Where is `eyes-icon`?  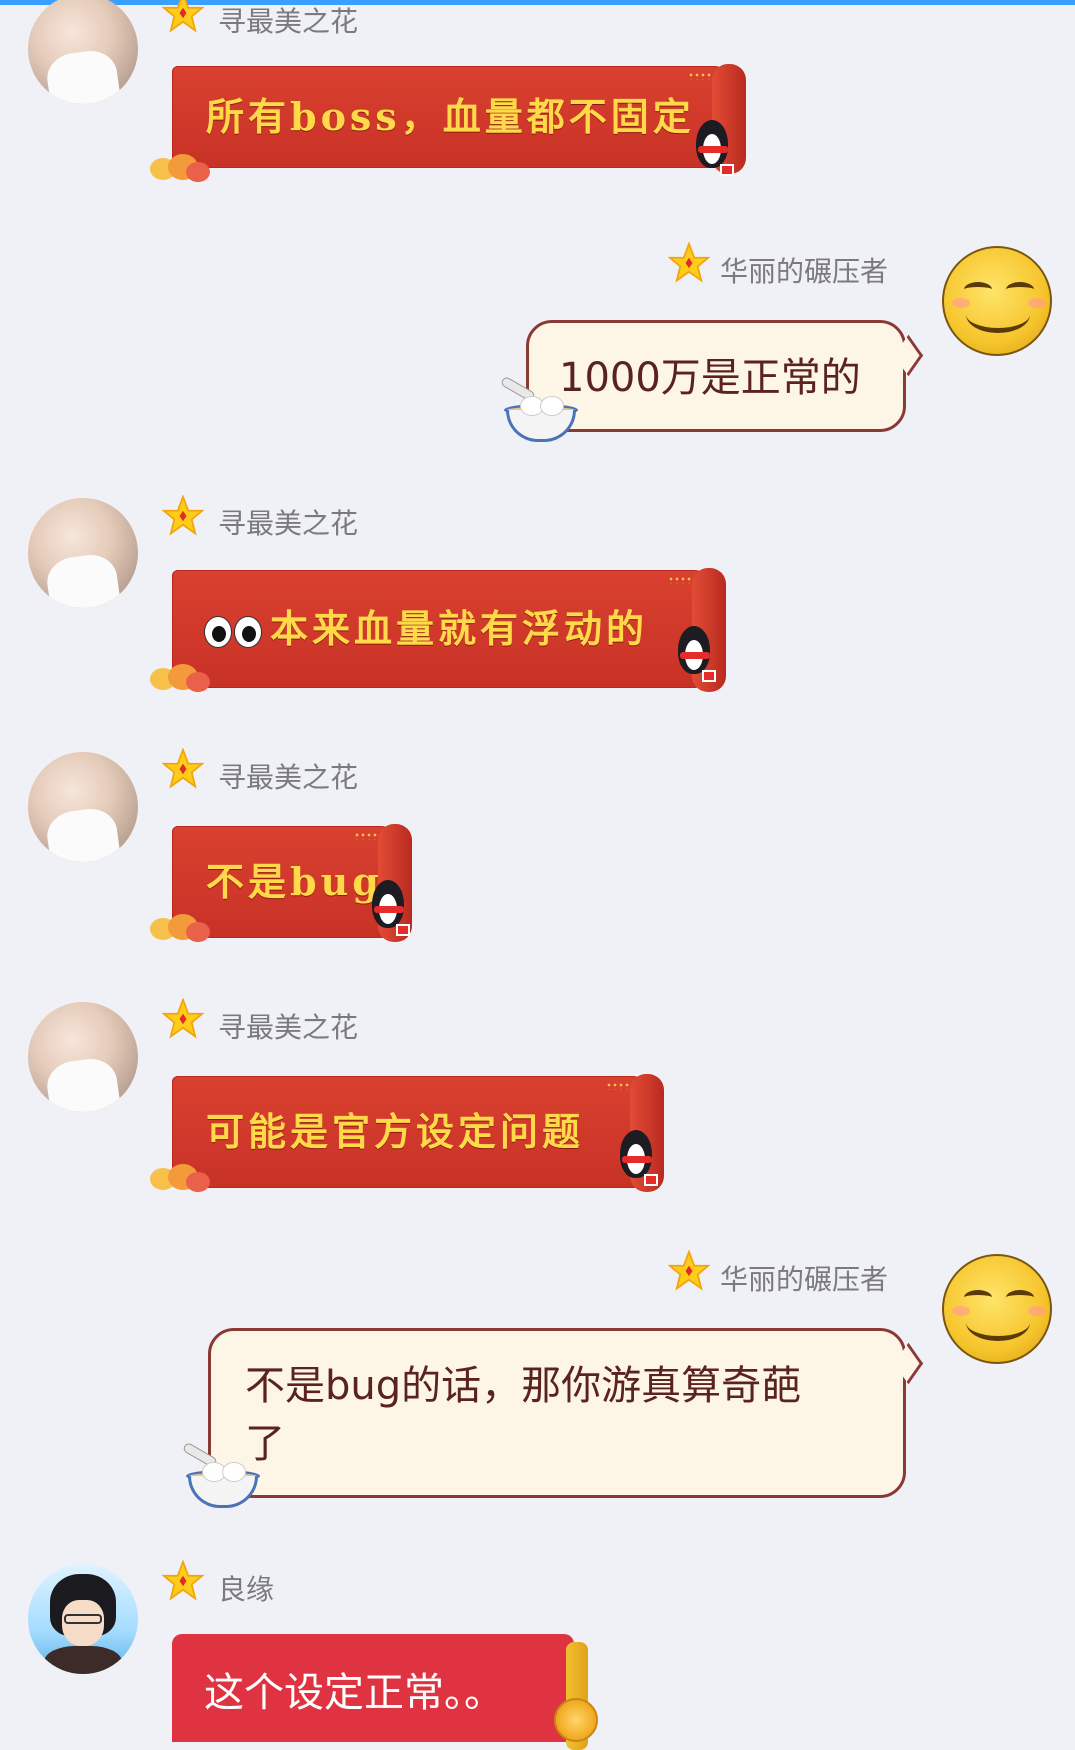
eyes-icon is located at coordinates (234, 632).